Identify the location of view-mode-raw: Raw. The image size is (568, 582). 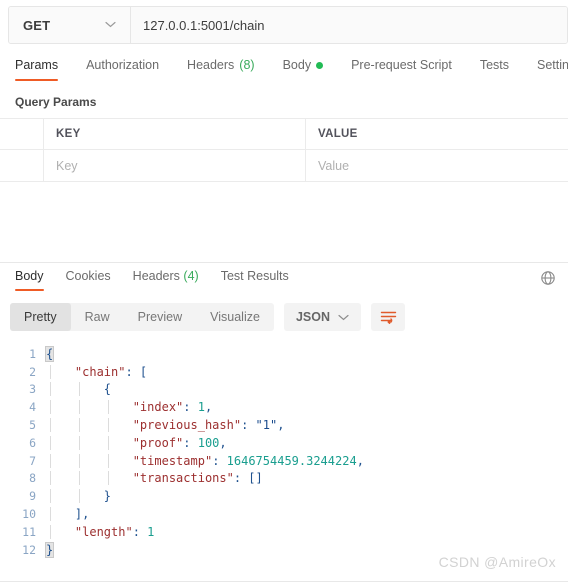
(97, 317).